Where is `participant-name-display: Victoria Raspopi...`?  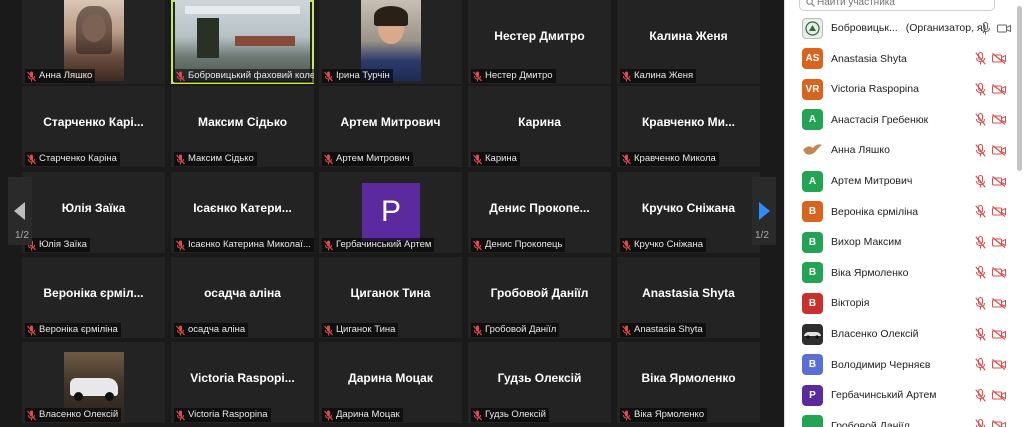
participant-name-display: Victoria Raspopi... is located at coordinates (242, 378).